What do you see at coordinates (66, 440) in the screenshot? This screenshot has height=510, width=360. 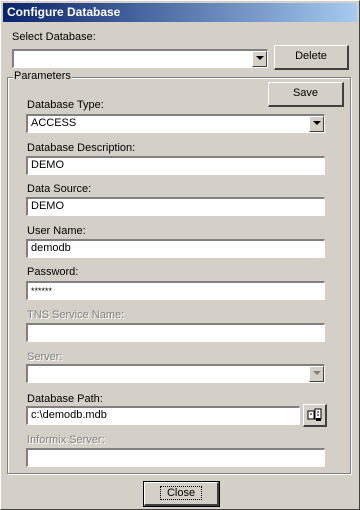 I see `informix-server-label: Informix Server:` at bounding box center [66, 440].